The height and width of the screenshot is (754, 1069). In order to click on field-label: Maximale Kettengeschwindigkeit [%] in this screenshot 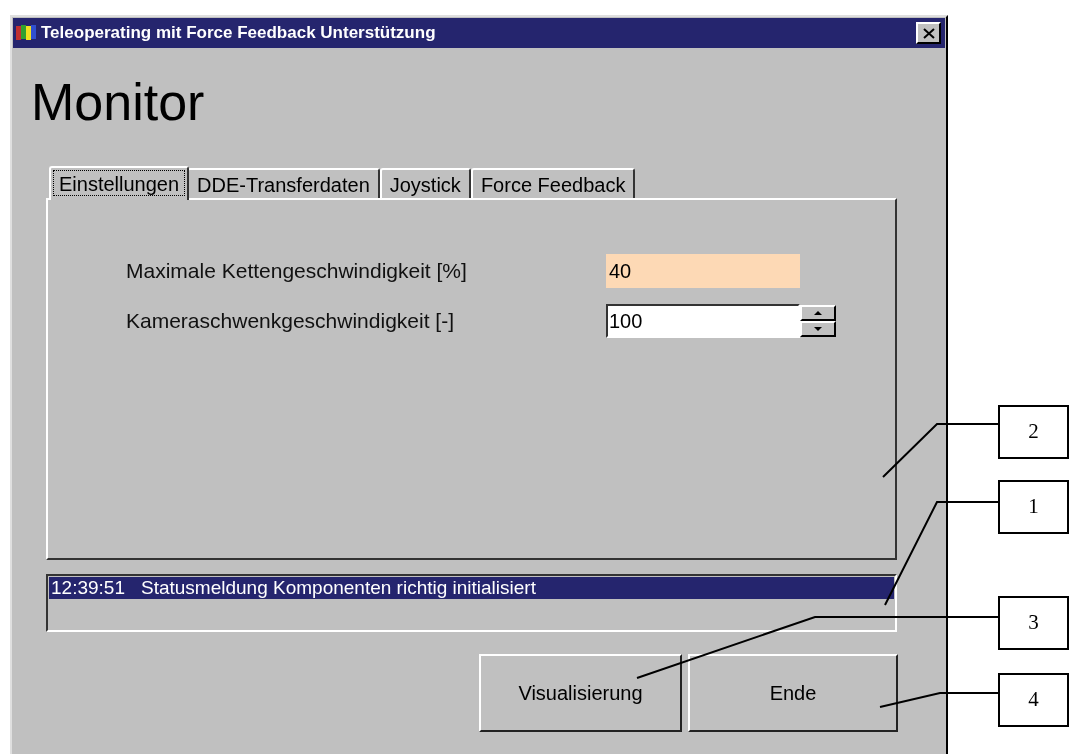, I will do `click(297, 271)`.